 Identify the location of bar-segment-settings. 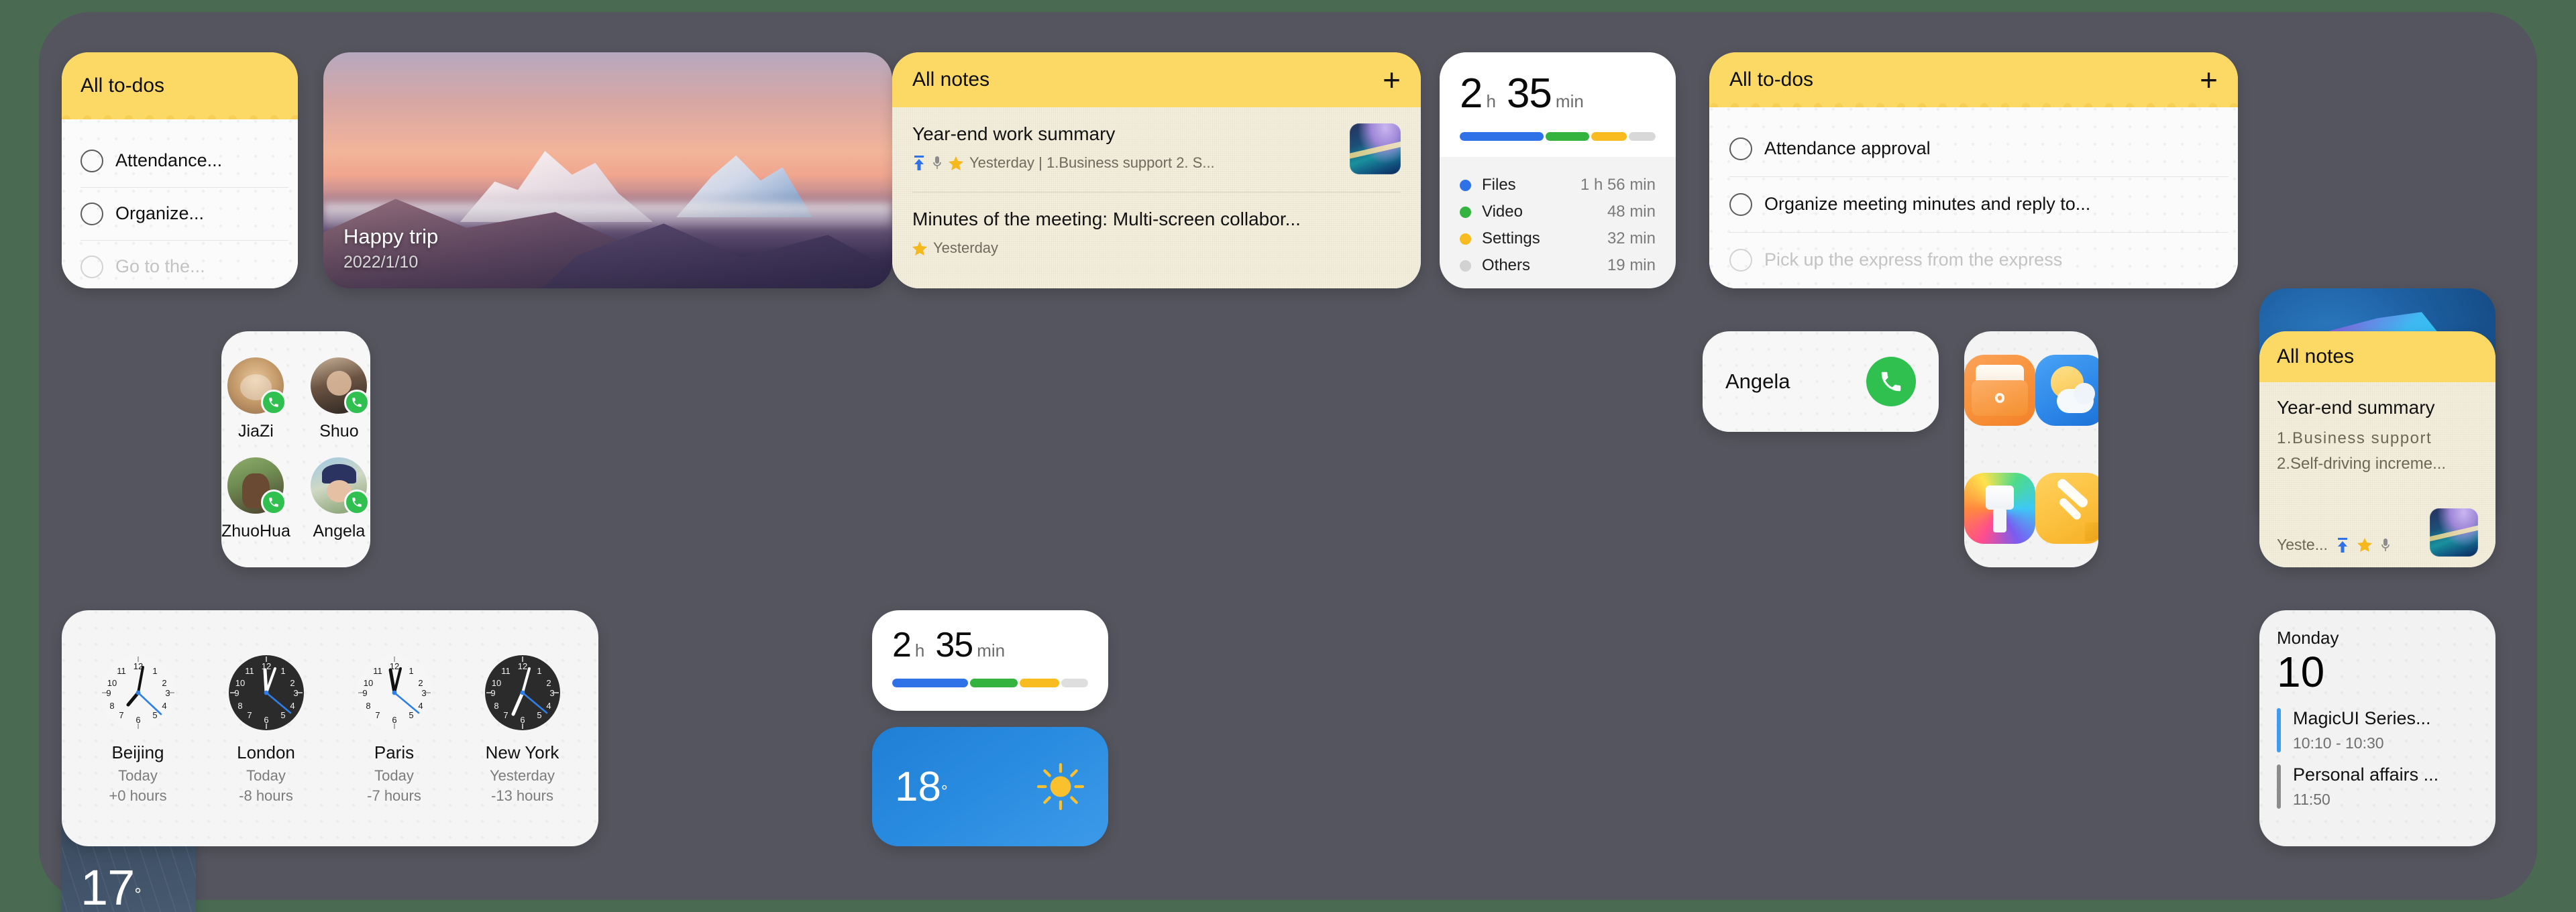
(1039, 683).